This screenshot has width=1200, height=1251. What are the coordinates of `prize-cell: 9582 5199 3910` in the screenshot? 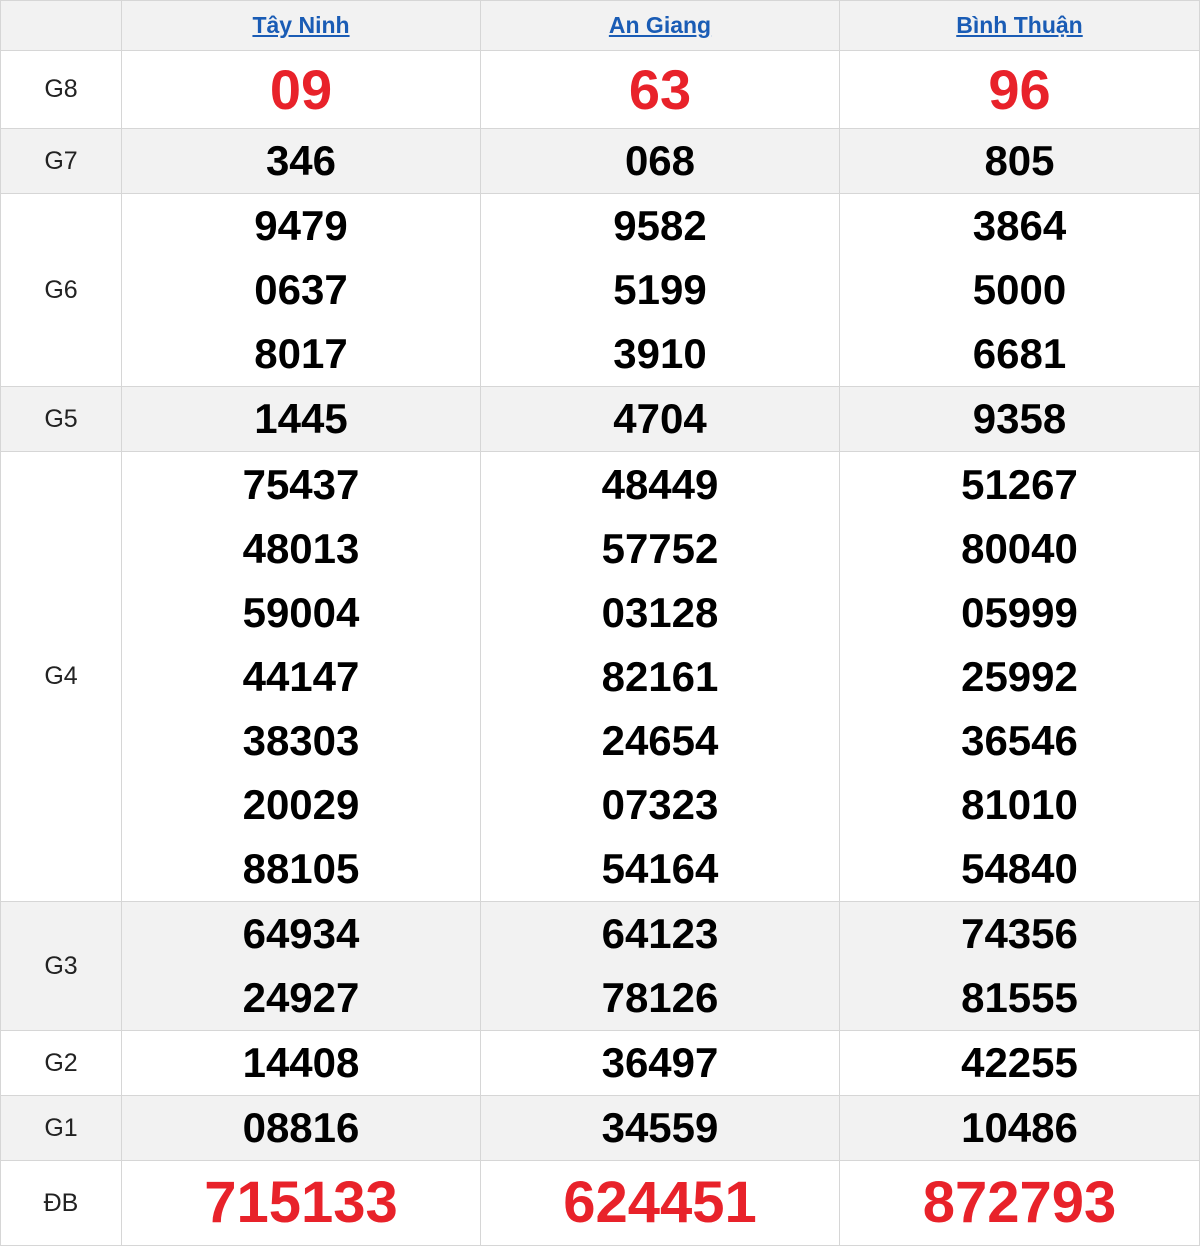 It's located at (660, 290).